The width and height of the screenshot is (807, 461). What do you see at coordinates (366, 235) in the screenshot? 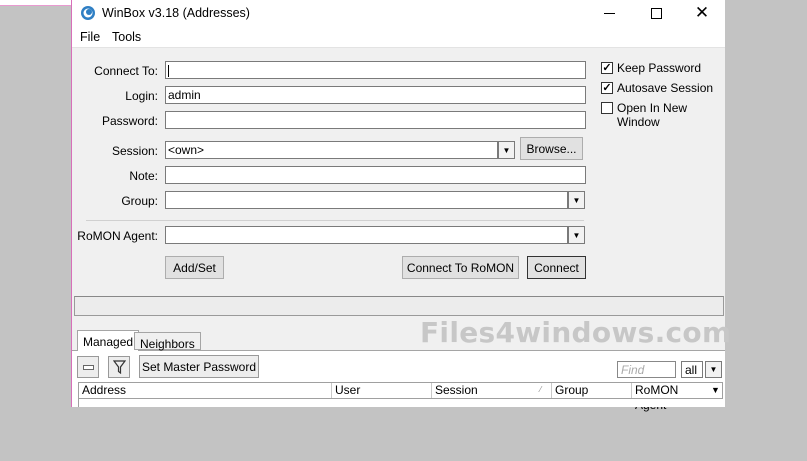
I see `romon-agent-select` at bounding box center [366, 235].